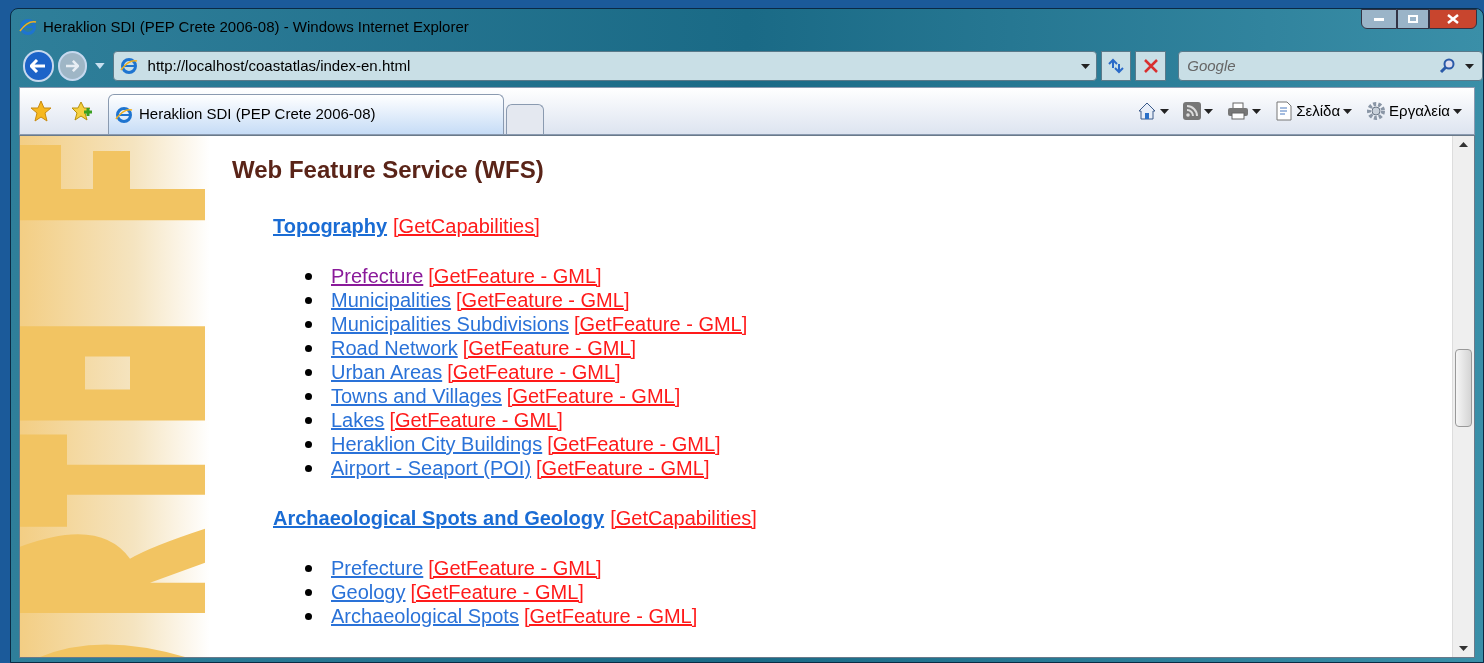 This screenshot has height=663, width=1484. What do you see at coordinates (330, 226) in the screenshot?
I see `section-link: Topography` at bounding box center [330, 226].